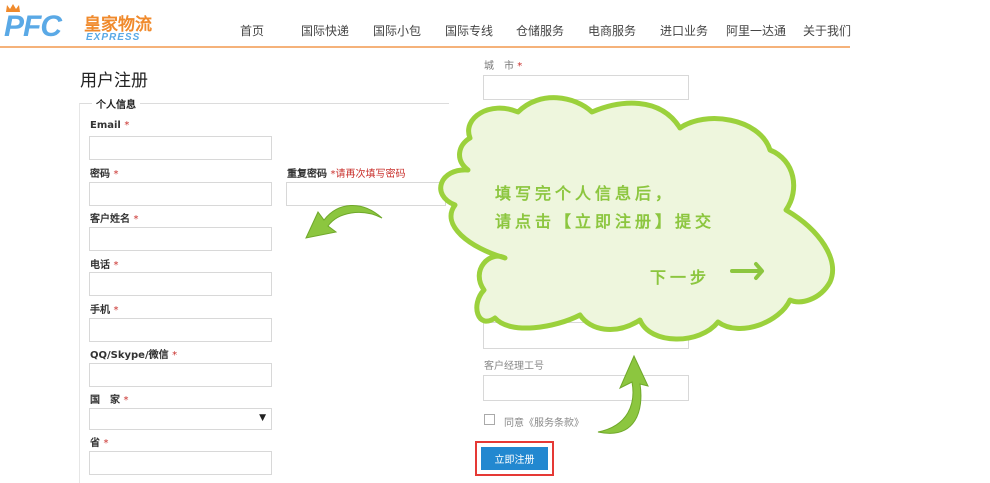 The height and width of the screenshot is (483, 990). Describe the element at coordinates (586, 87) in the screenshot. I see `city-field` at that location.